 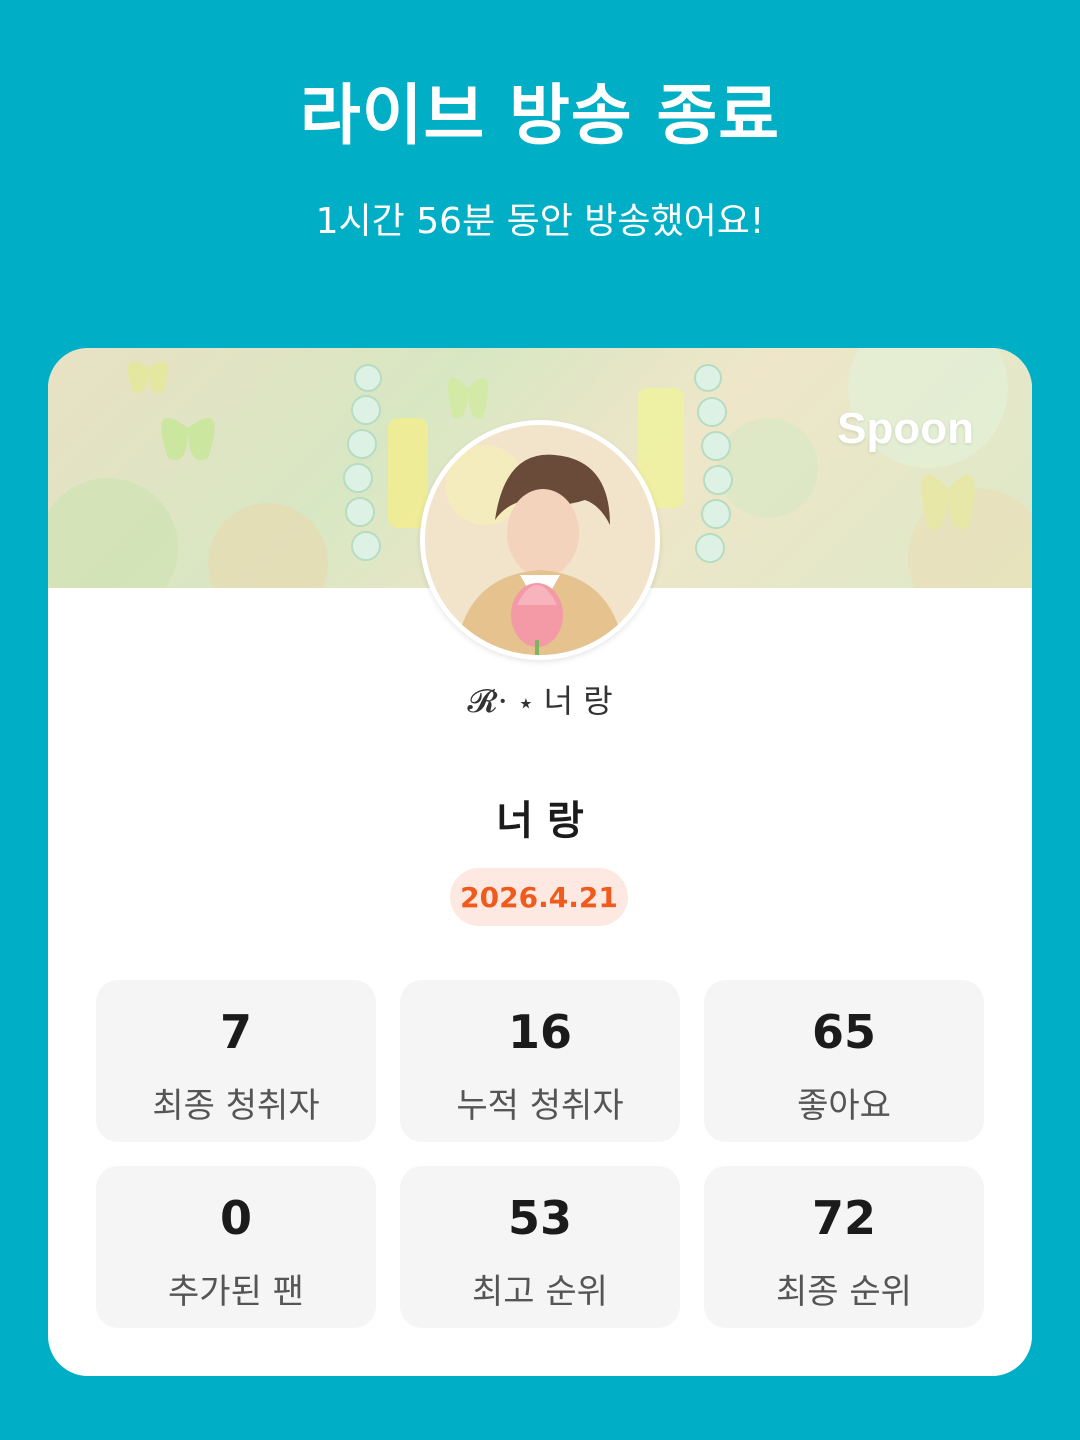 I want to click on stat-new-fans: 0 추가된 팬, so click(x=236, y=1247).